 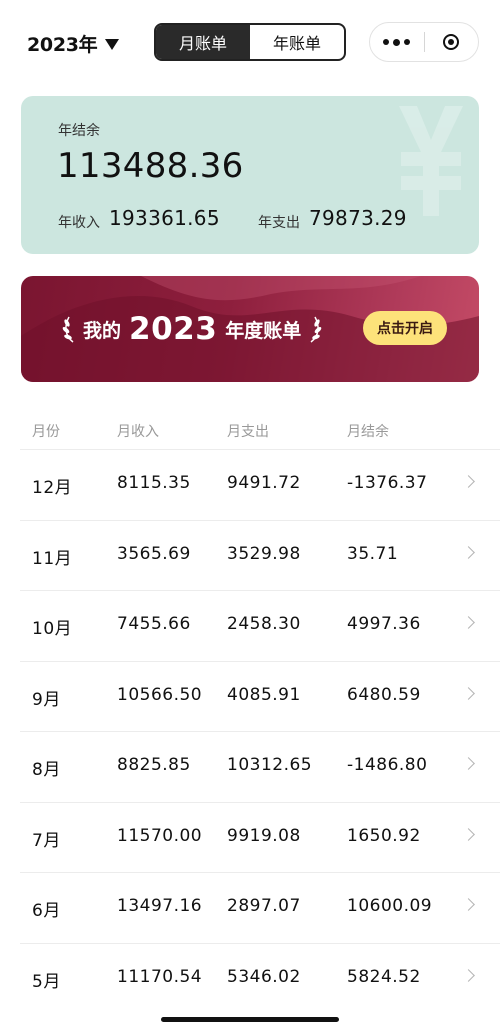 What do you see at coordinates (451, 42) in the screenshot?
I see `close-target-icon` at bounding box center [451, 42].